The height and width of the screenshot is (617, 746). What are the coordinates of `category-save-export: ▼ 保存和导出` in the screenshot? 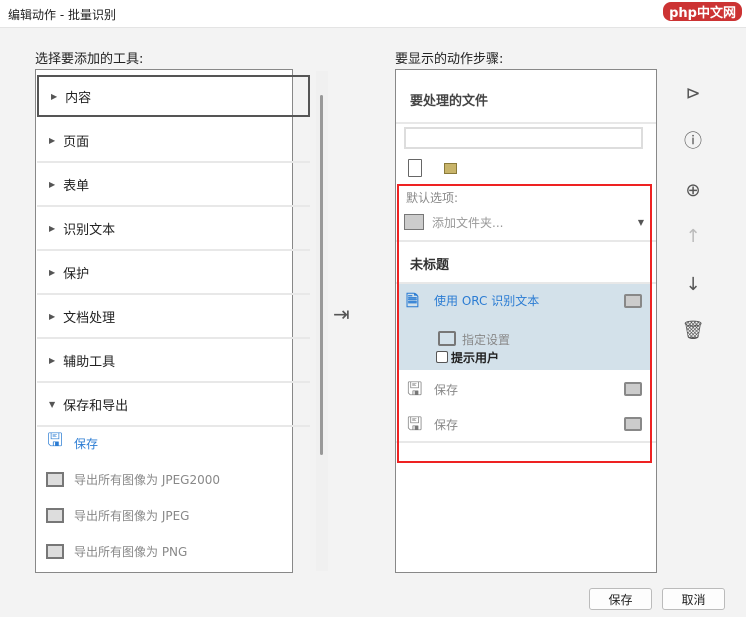 It's located at (173, 405).